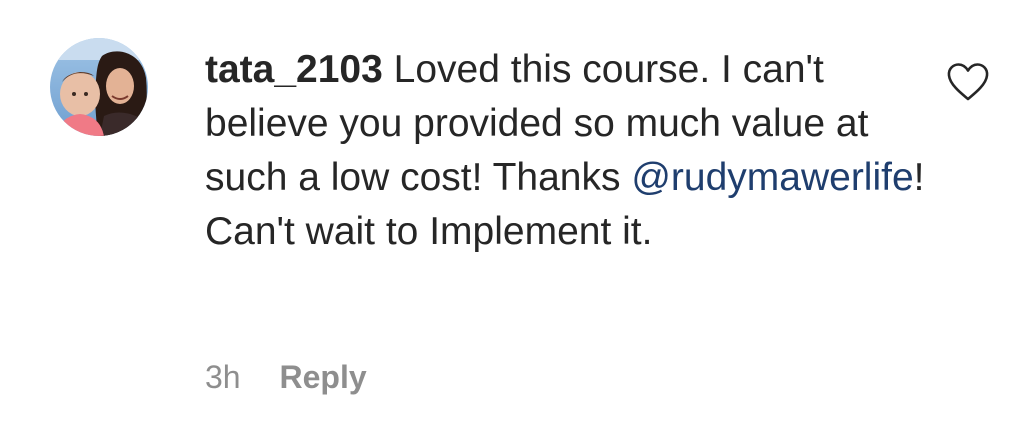  I want to click on comment-meta: 3h Reply, so click(286, 377).